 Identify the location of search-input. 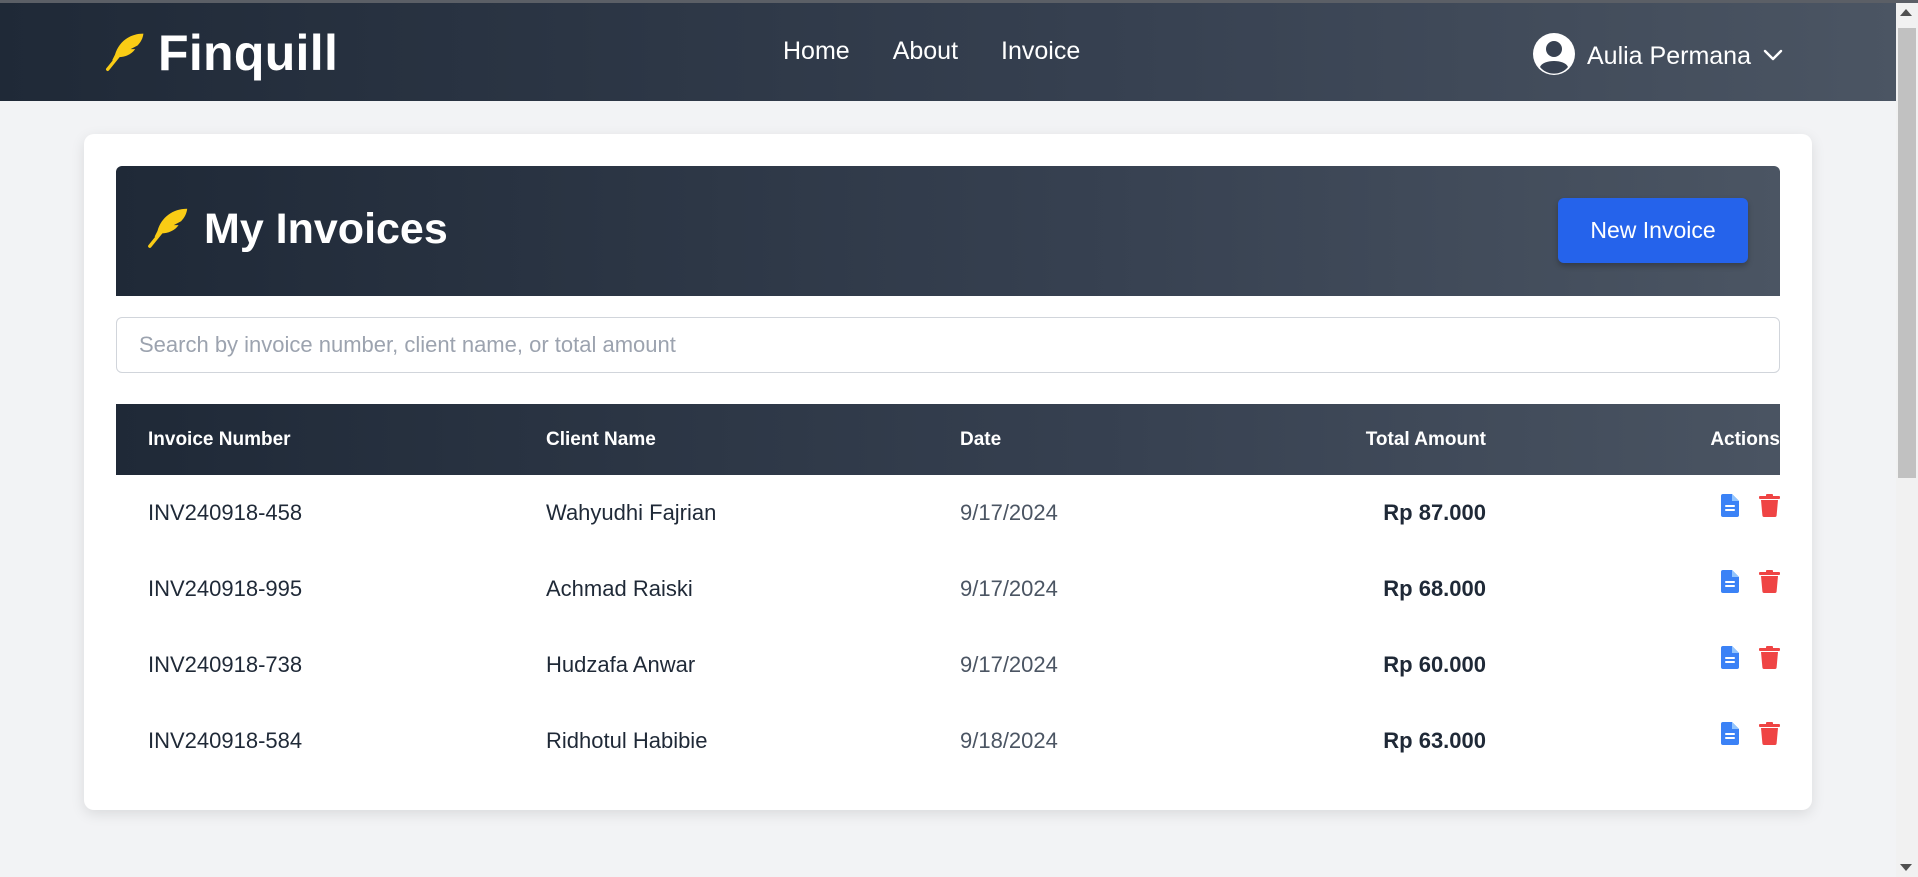
(948, 345).